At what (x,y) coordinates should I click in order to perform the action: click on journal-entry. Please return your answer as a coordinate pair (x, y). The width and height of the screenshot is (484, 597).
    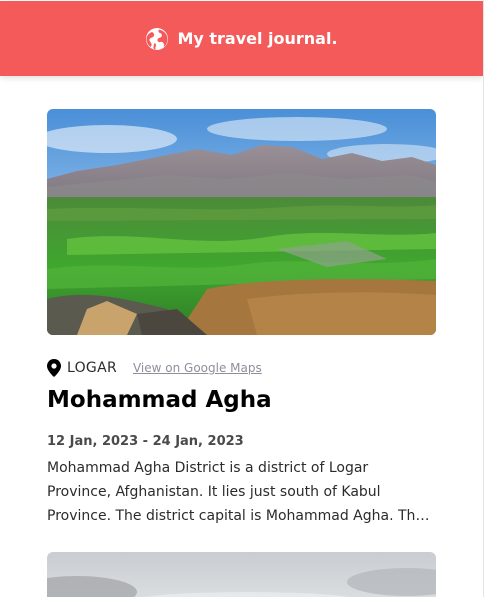
    Looking at the image, I should click on (241, 574).